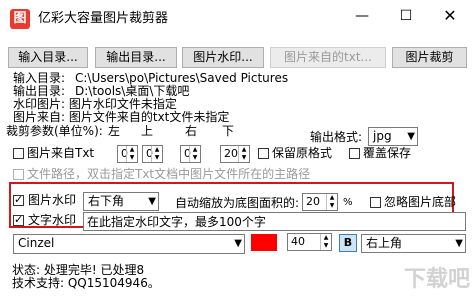  I want to click on watermark-text-label: 文字水印, so click(52, 220).